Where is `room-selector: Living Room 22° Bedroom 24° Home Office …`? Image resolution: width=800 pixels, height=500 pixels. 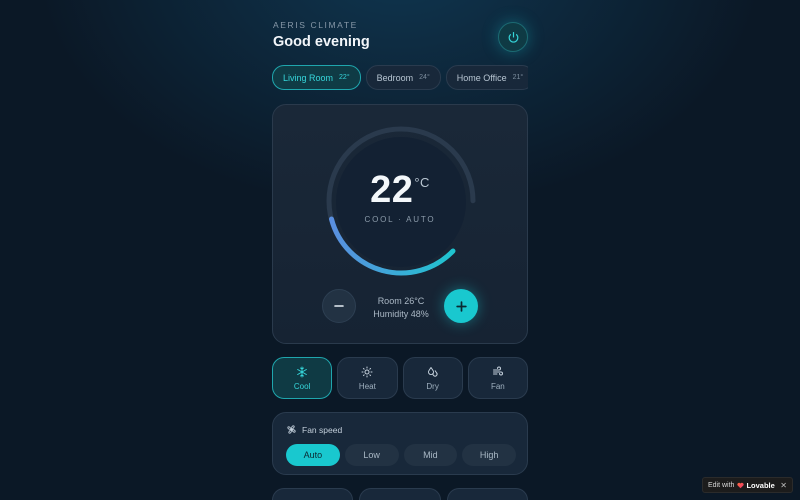 room-selector: Living Room 22° Bedroom 24° Home Office … is located at coordinates (400, 77).